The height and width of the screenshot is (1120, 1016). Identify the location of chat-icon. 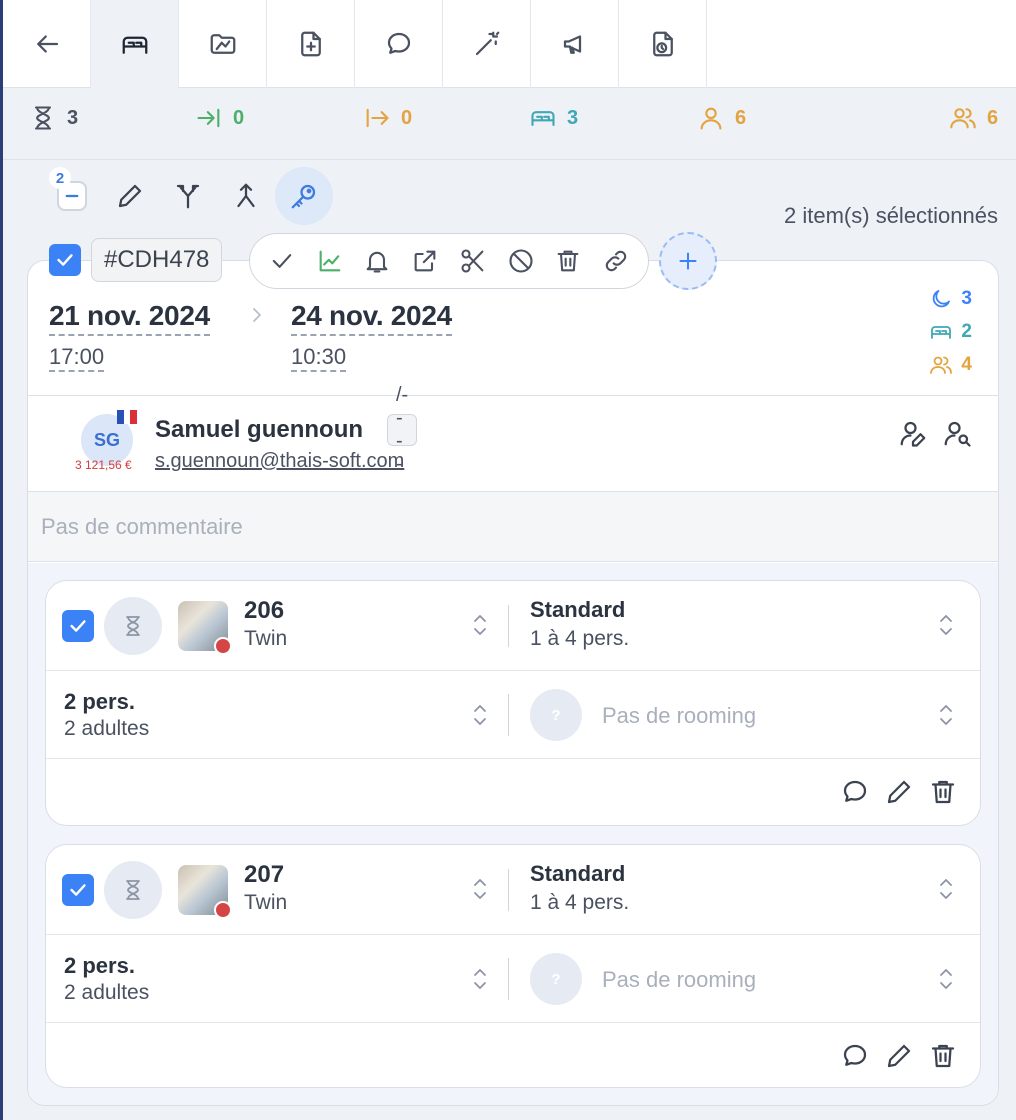
(398, 43).